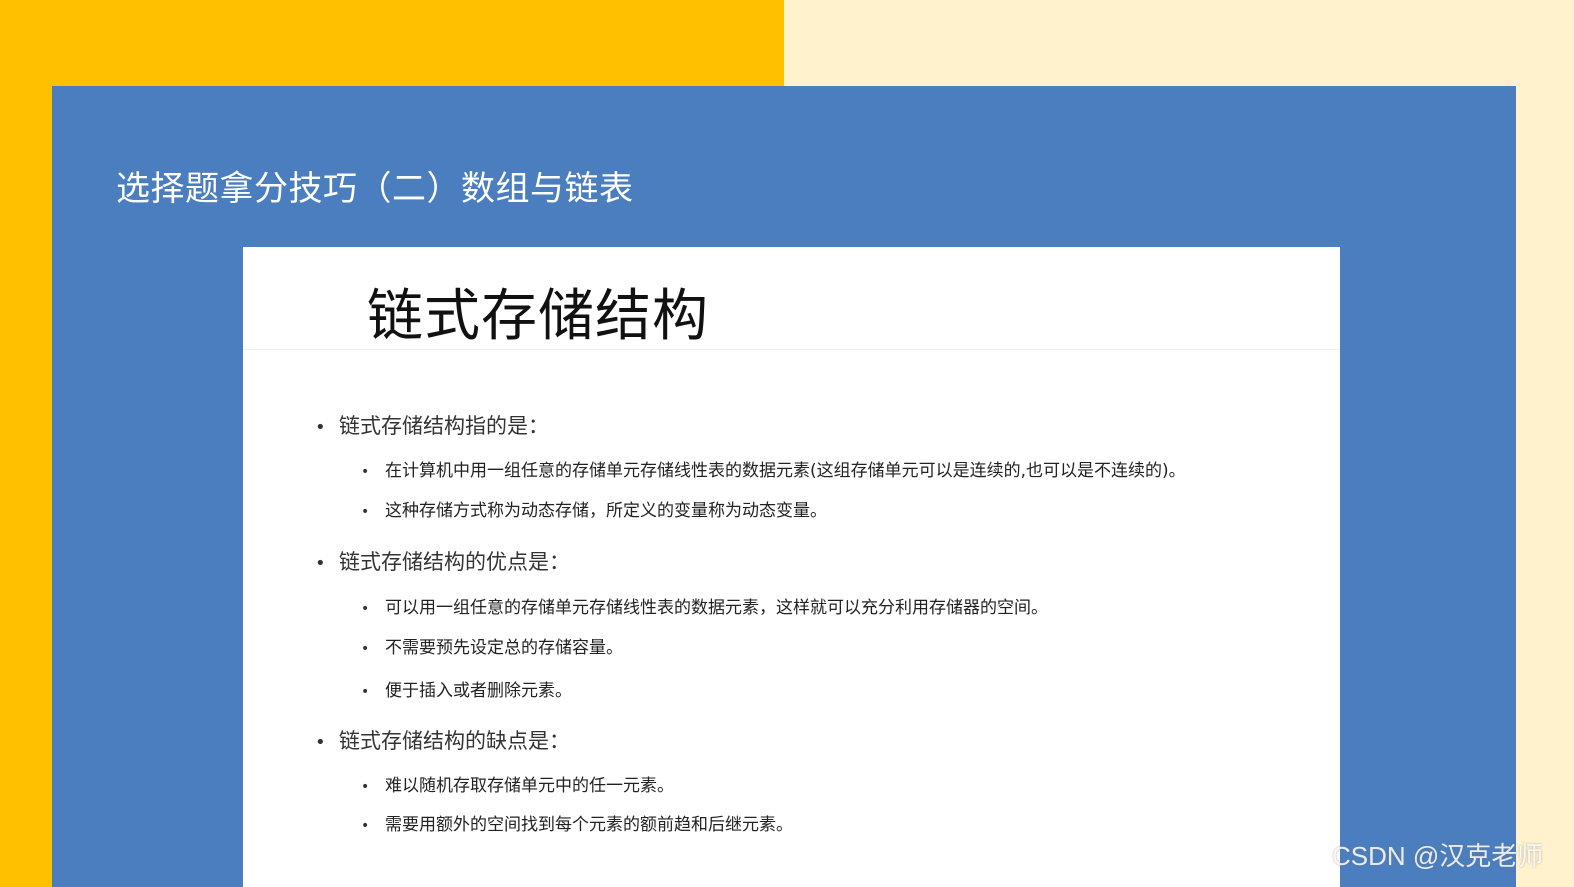 This screenshot has height=887, width=1574. Describe the element at coordinates (454, 741) in the screenshot. I see `section-label-text: 链式存储结构的缺点是：` at that location.